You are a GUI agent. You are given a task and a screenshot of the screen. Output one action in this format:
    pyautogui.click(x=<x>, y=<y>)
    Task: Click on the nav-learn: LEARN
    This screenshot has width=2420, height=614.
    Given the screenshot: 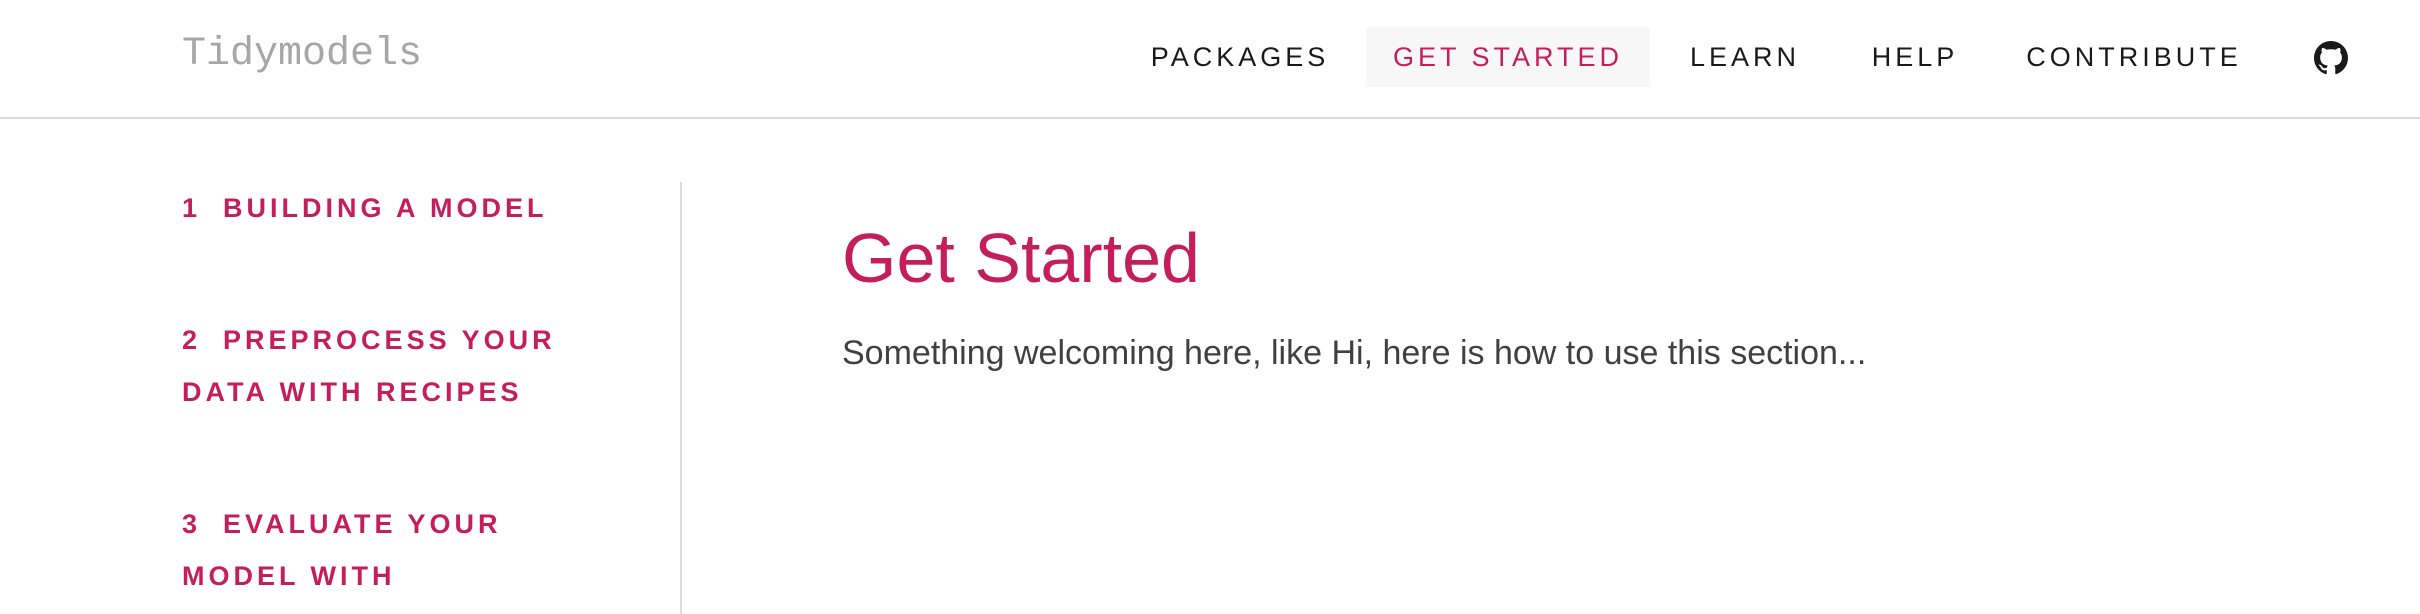 What is the action you would take?
    pyautogui.click(x=1745, y=57)
    